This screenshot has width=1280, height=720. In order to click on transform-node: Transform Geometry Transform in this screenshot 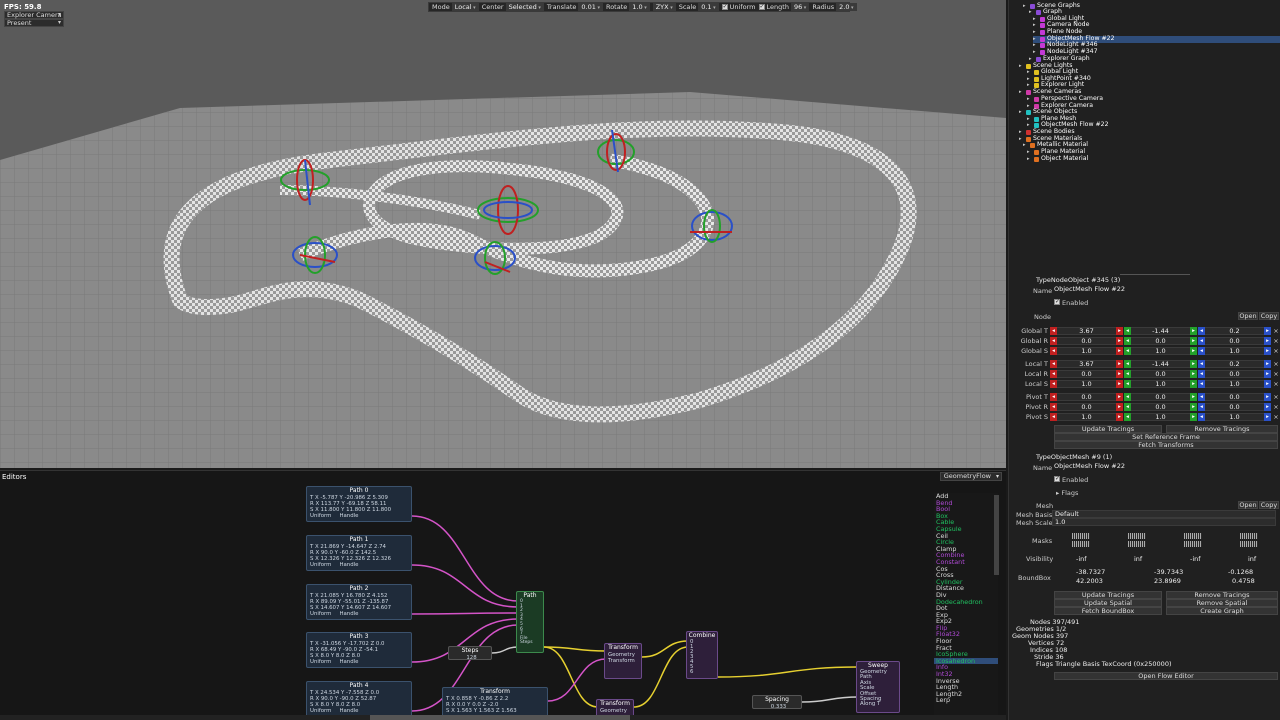, I will do `click(623, 661)`.